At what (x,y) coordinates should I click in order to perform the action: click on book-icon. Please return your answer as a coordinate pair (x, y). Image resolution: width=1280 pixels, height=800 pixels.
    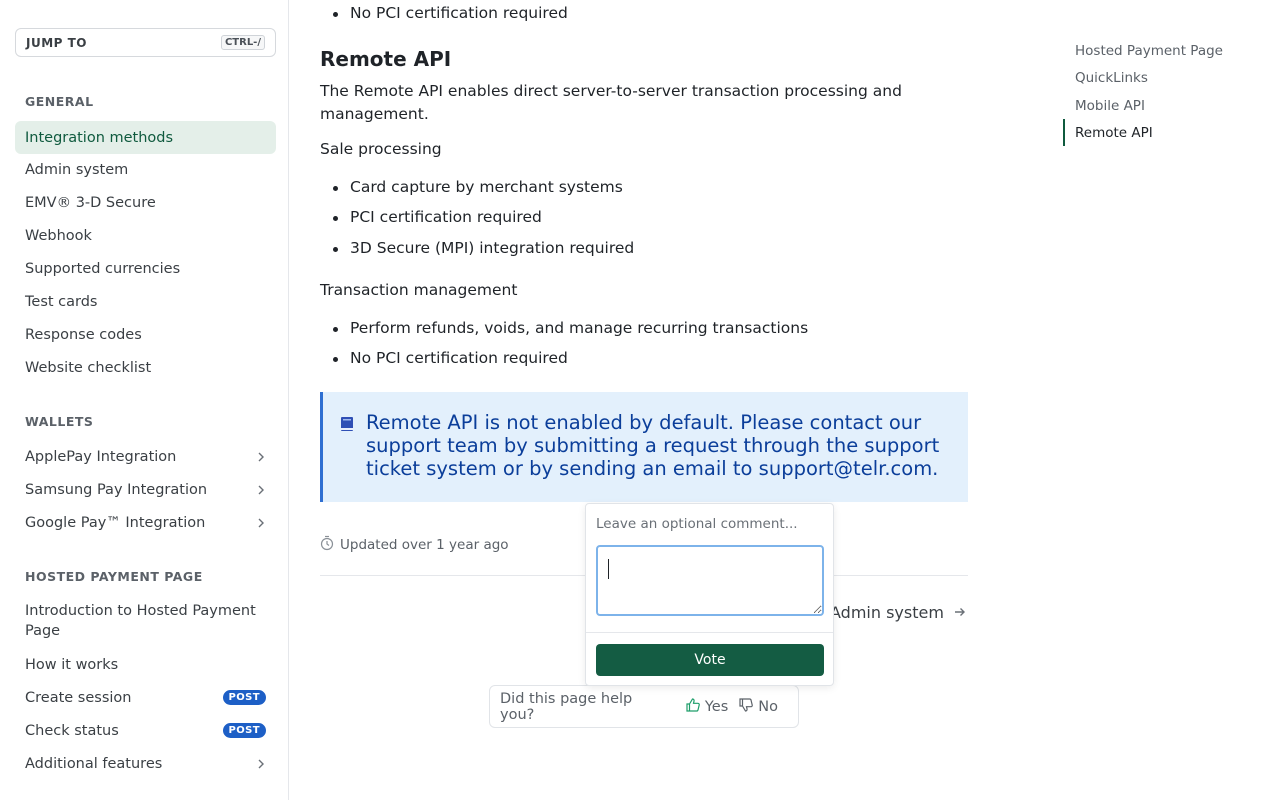
    Looking at the image, I should click on (347, 424).